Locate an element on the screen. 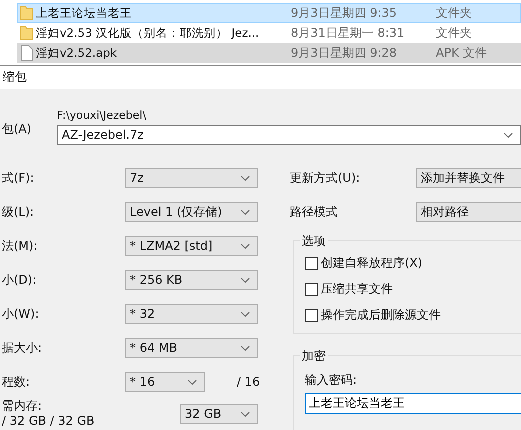 This screenshot has height=430, width=521. checkbox-label: 创建自释放程序(X) is located at coordinates (372, 263).